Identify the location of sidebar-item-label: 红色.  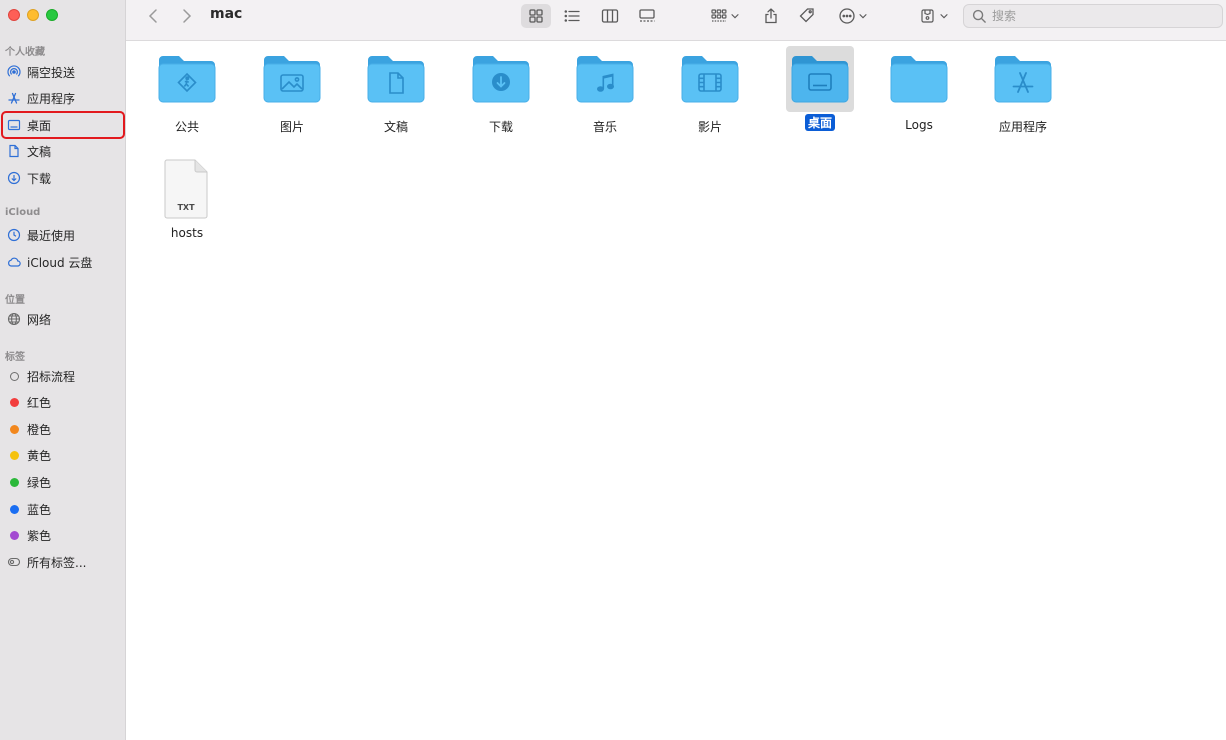
(39, 402).